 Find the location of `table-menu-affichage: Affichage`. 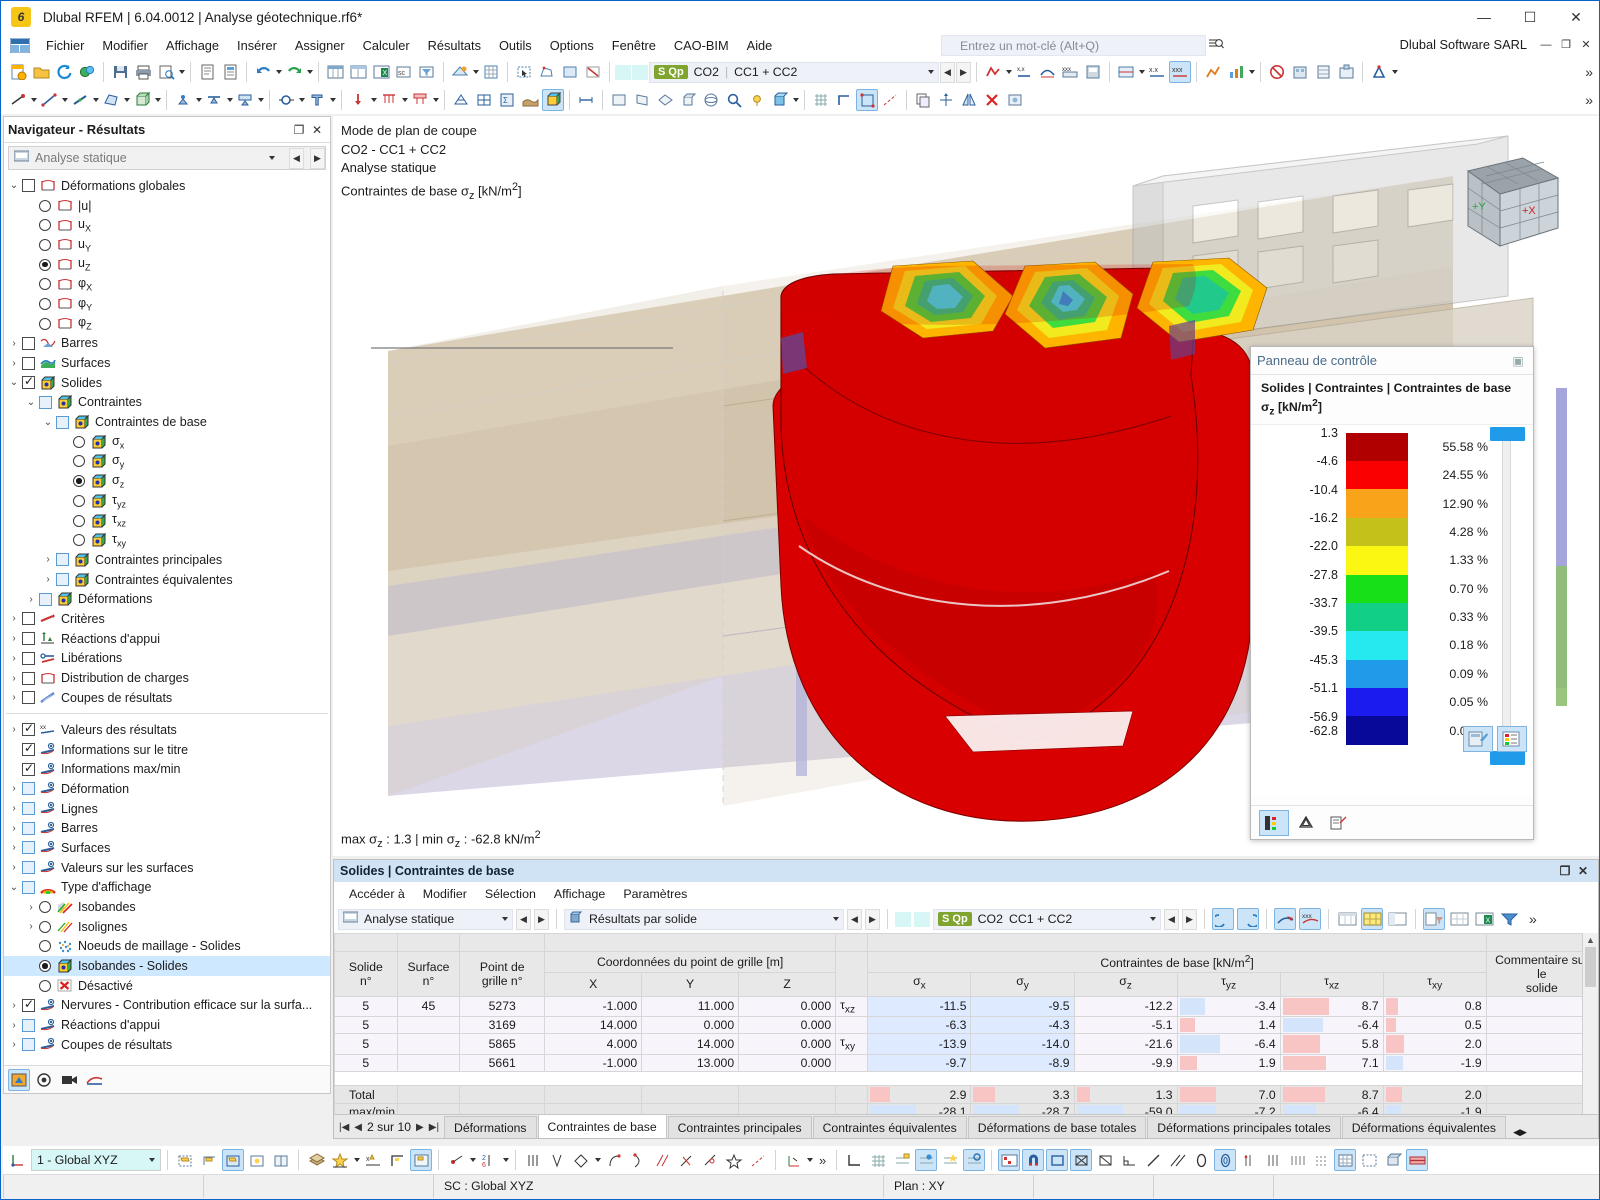

table-menu-affichage: Affichage is located at coordinates (579, 894).